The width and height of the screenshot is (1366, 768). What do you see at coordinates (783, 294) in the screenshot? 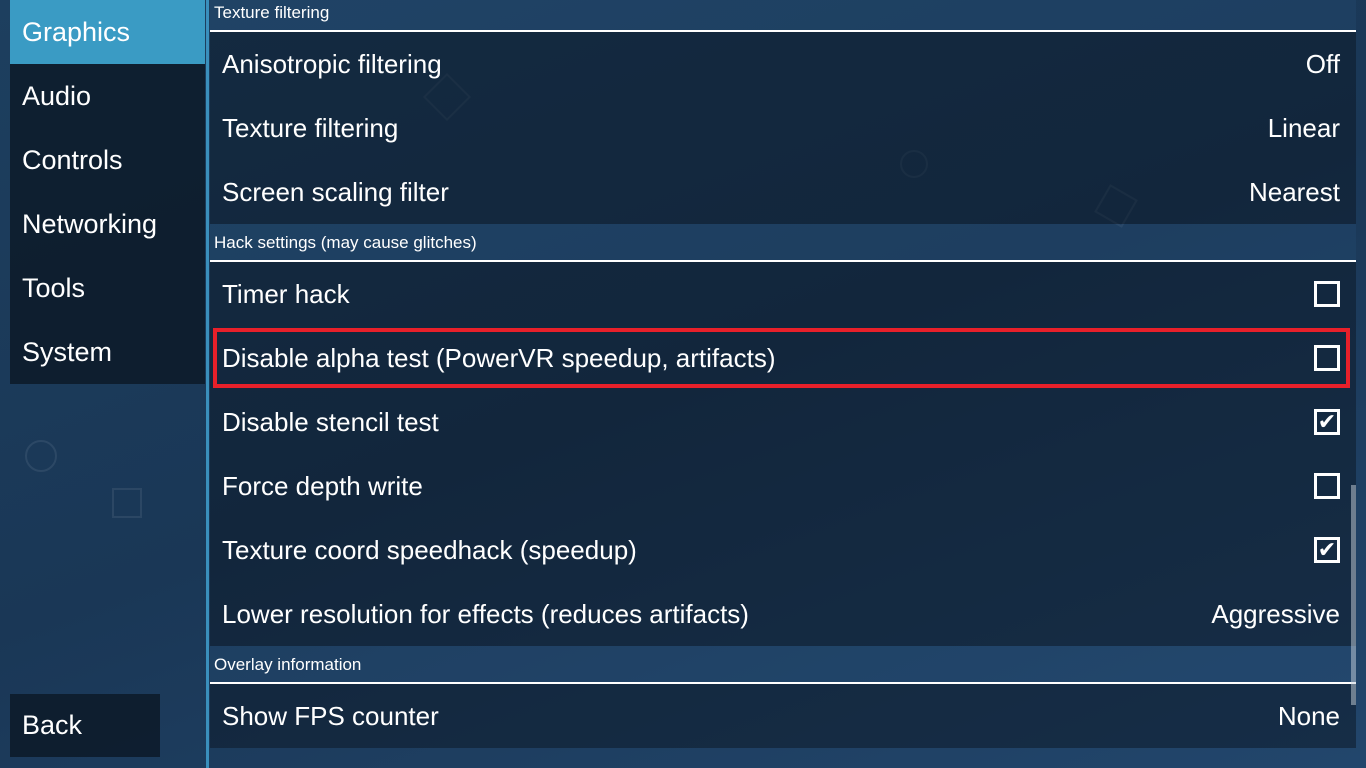
I see `setting-timer-hack: Timer hack` at bounding box center [783, 294].